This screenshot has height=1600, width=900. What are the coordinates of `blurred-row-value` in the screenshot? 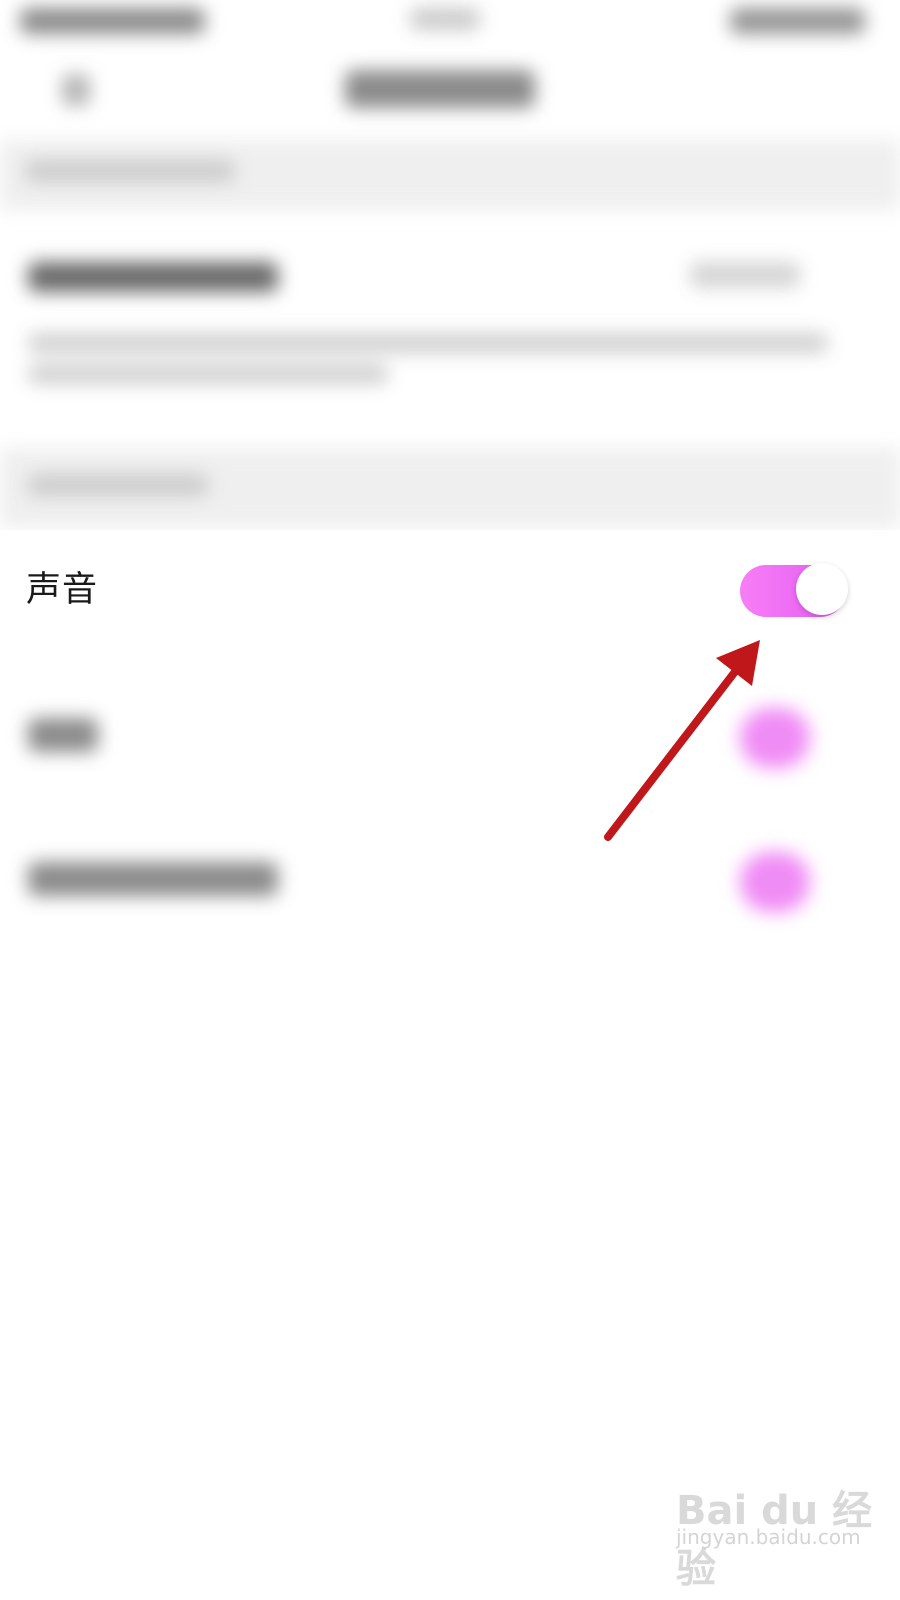 It's located at (745, 275).